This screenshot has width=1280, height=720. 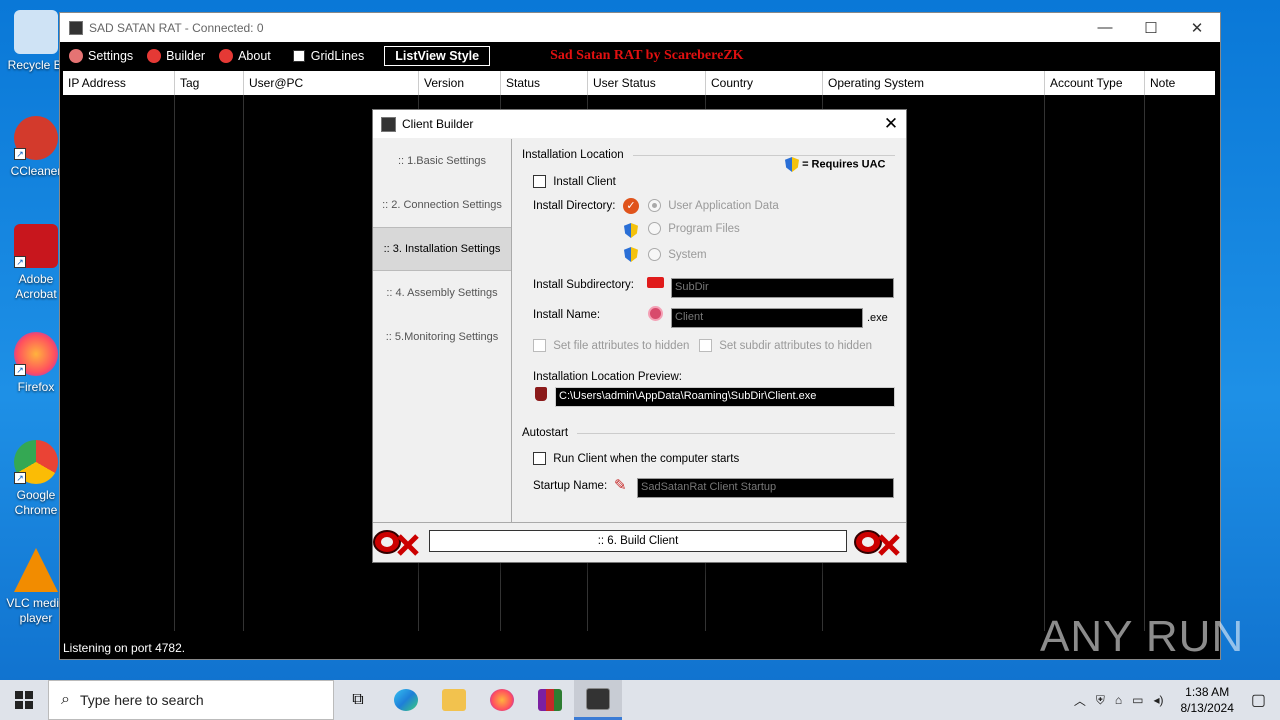 What do you see at coordinates (437, 56) in the screenshot?
I see `listview-style-button: ListView Style` at bounding box center [437, 56].